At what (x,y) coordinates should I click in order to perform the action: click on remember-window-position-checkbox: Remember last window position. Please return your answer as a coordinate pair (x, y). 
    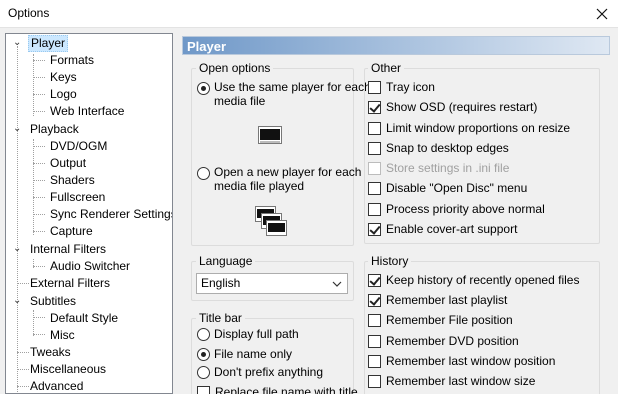
    Looking at the image, I should click on (461, 361).